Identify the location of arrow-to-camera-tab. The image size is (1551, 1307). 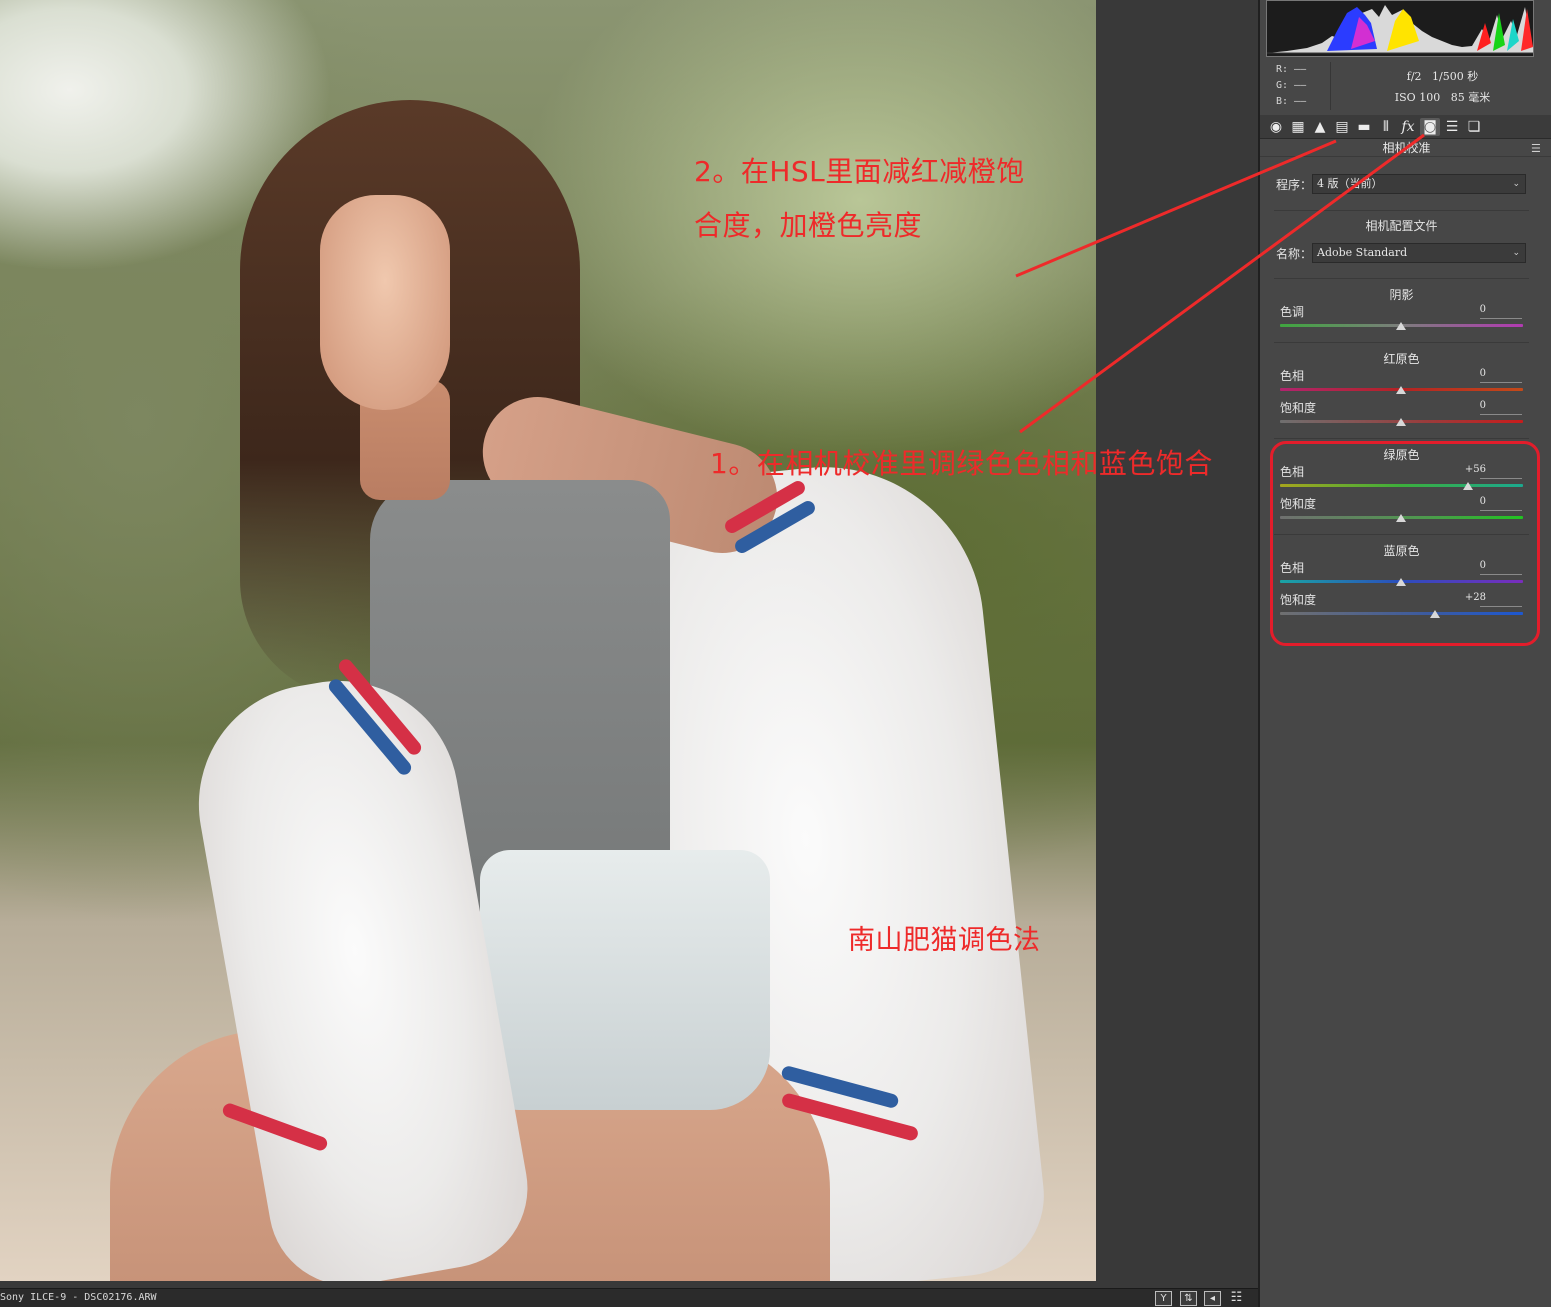
(1222, 283).